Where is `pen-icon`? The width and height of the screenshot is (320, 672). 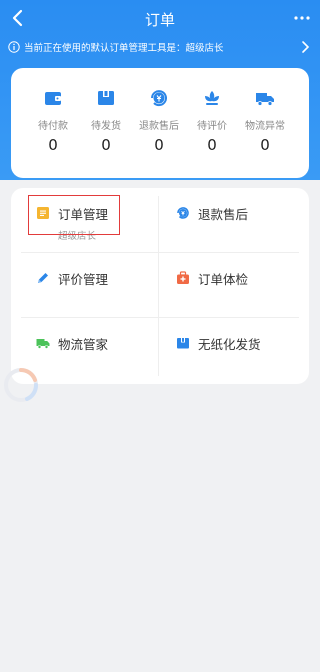
pen-icon is located at coordinates (43, 278).